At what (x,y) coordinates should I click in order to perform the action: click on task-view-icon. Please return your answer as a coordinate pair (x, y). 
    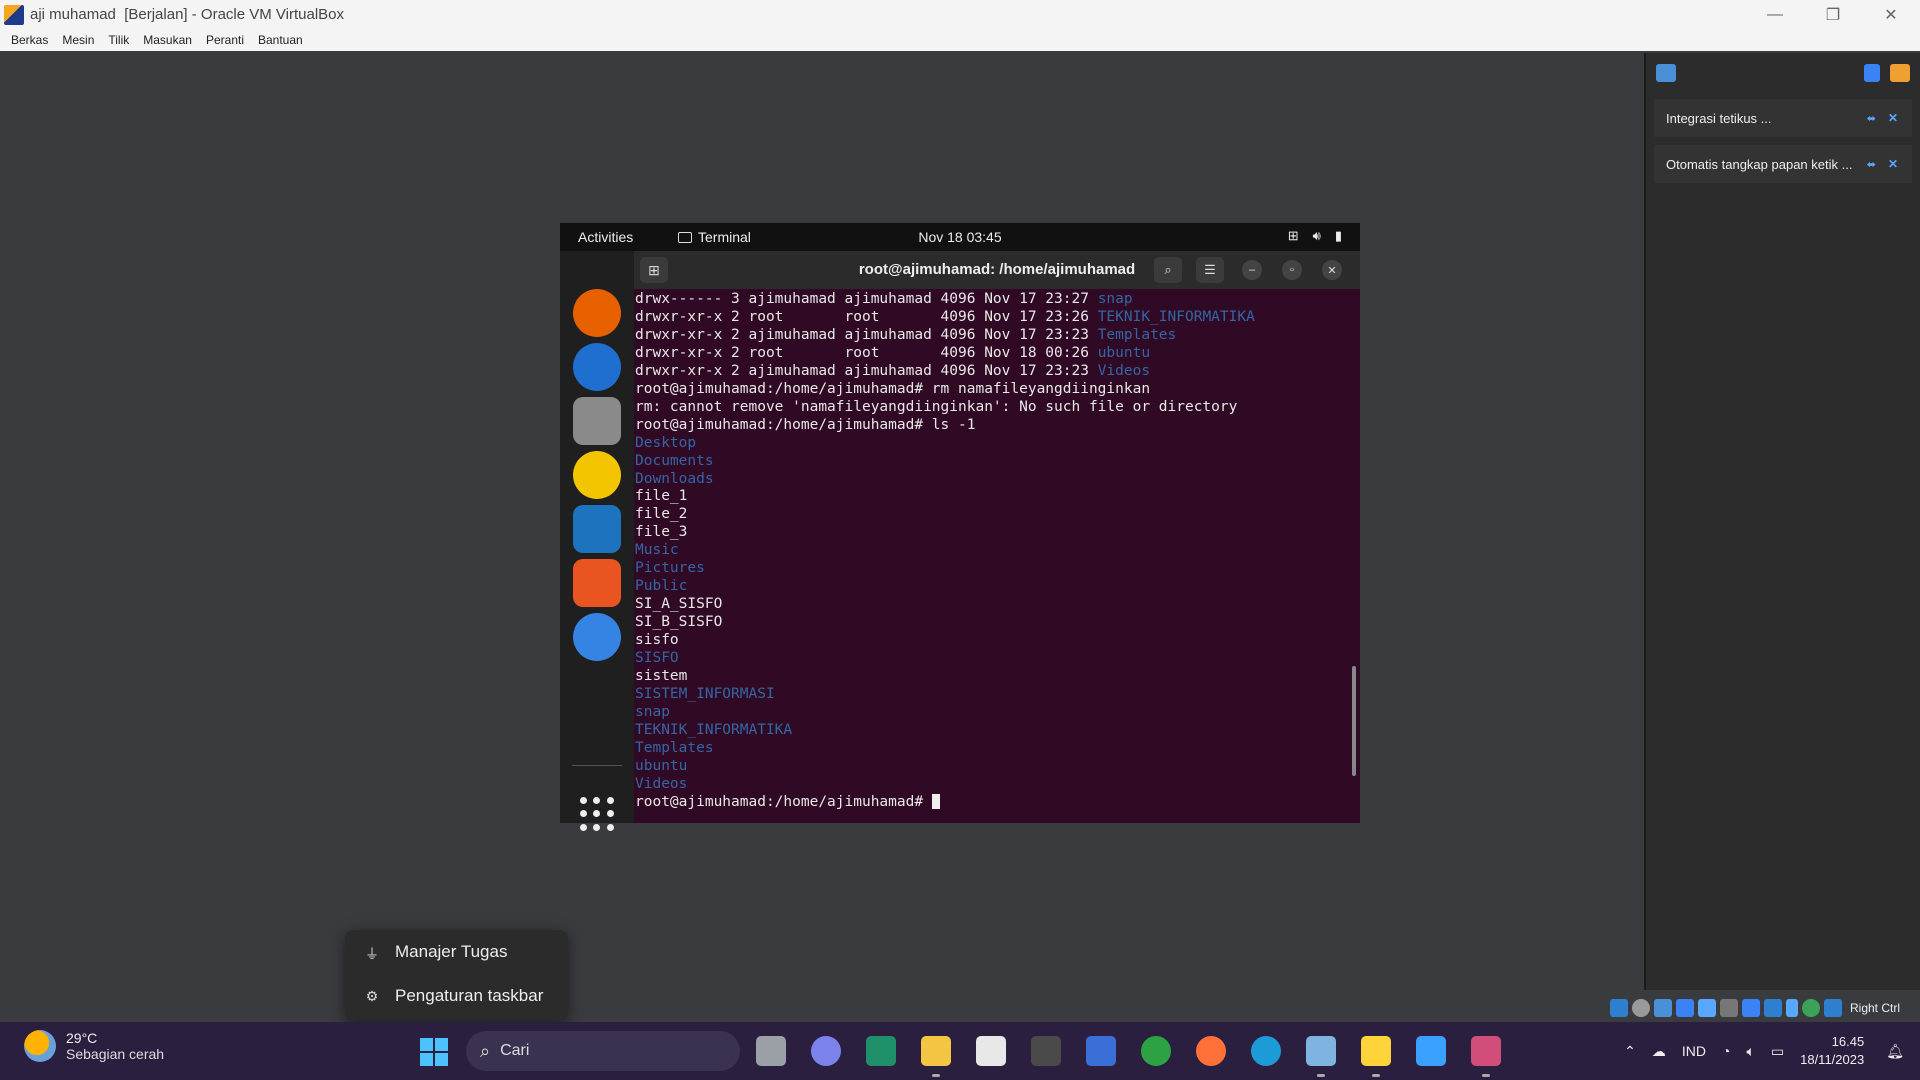
    Looking at the image, I should click on (771, 1051).